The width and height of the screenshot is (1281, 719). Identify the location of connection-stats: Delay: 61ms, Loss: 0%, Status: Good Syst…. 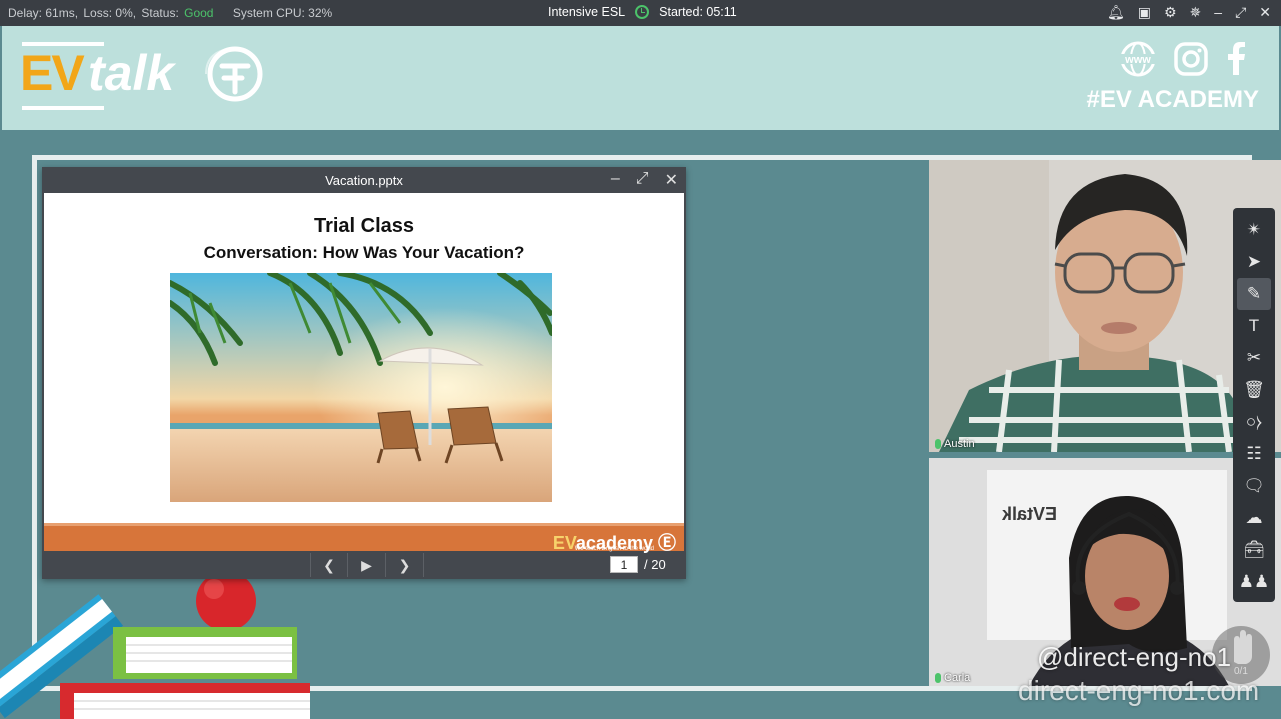
(171, 13).